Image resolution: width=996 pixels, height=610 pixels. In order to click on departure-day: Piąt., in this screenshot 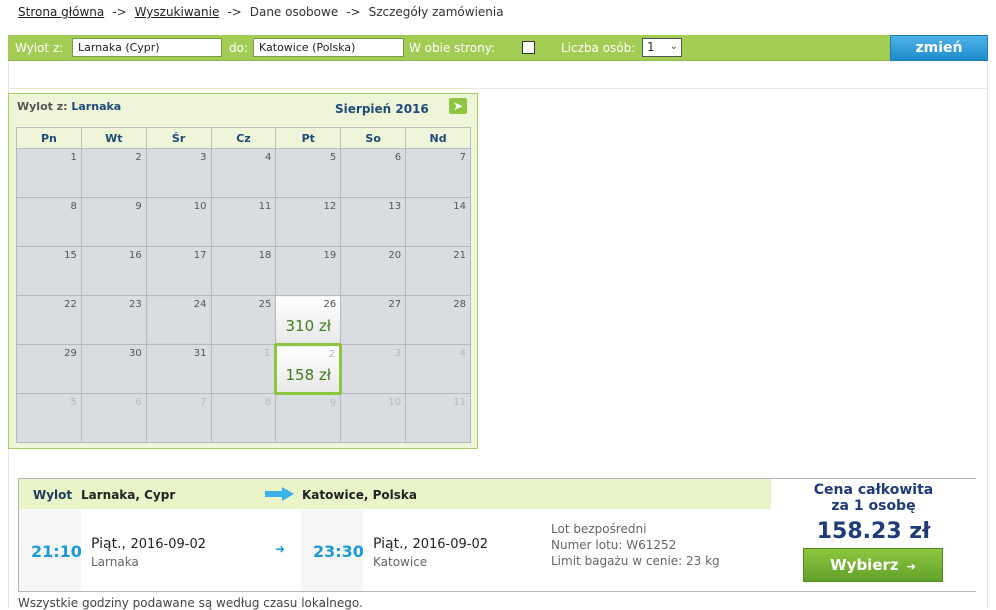, I will do `click(108, 544)`.